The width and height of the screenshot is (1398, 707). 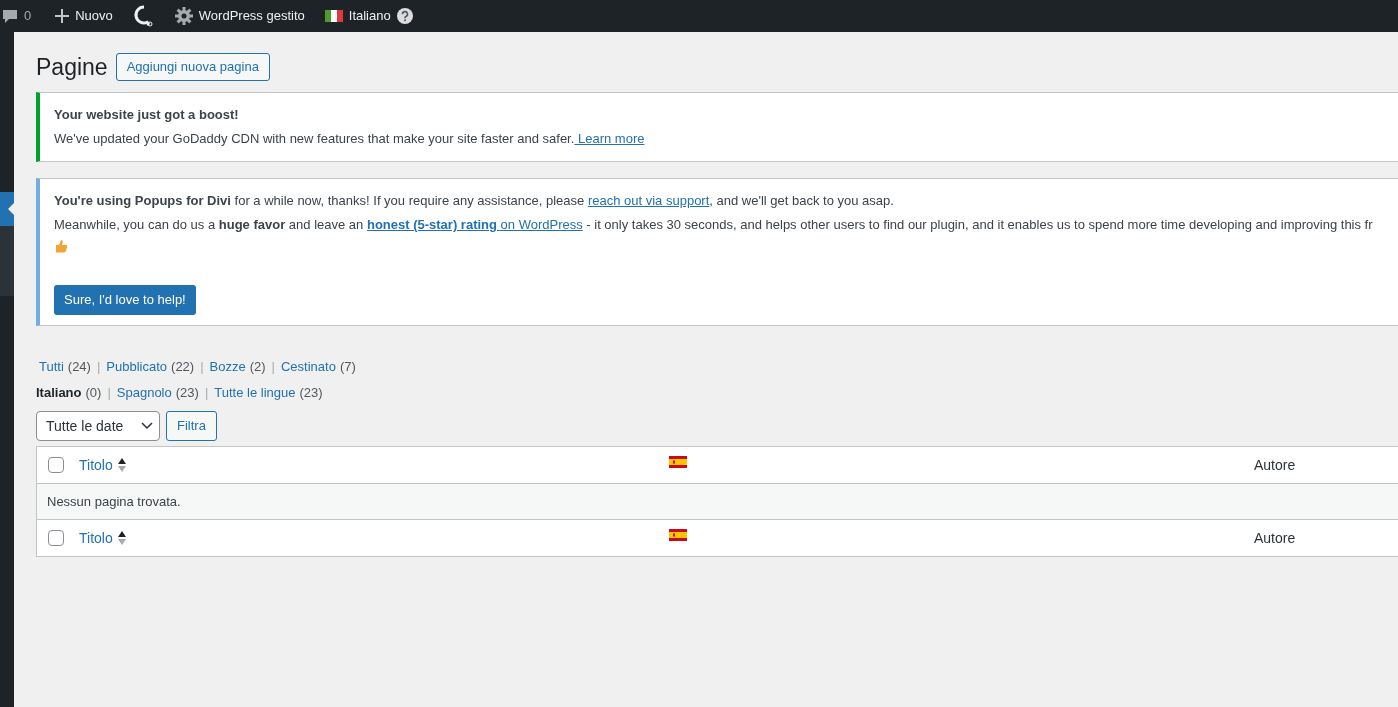 What do you see at coordinates (98, 426) in the screenshot?
I see `date-select: Tutte le date` at bounding box center [98, 426].